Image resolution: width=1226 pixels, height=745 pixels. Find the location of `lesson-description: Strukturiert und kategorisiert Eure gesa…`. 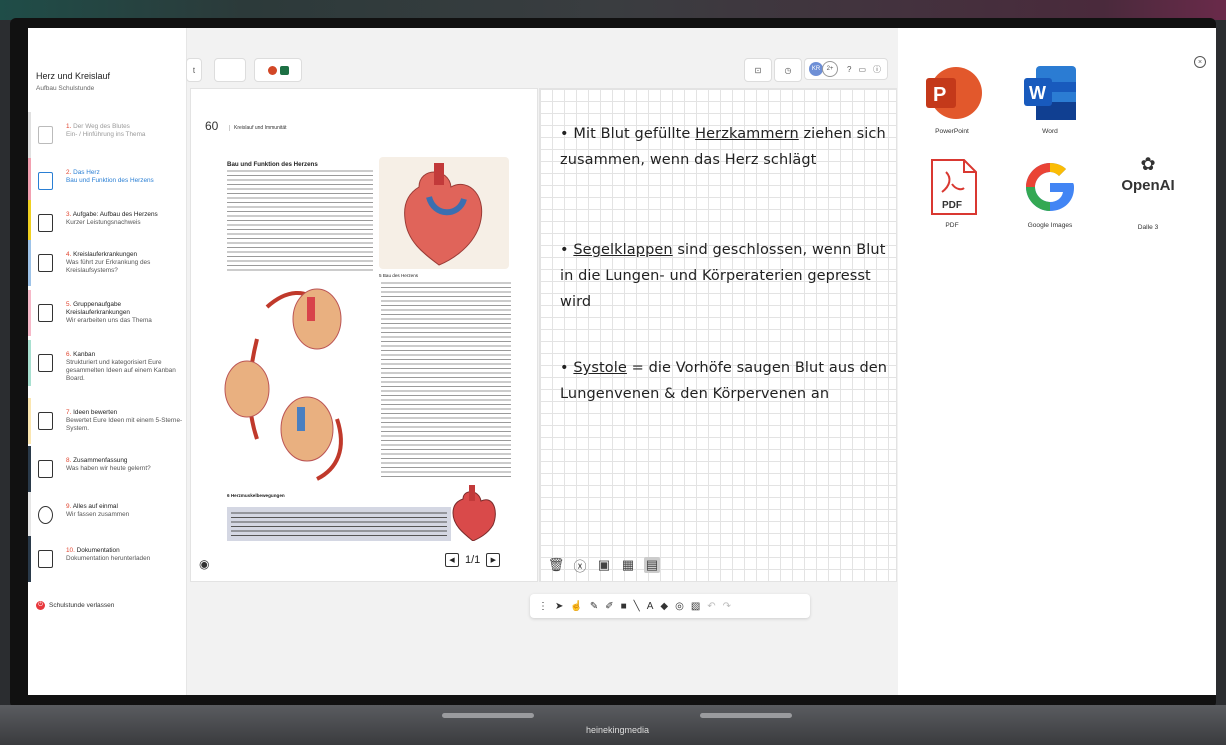

lesson-description: Strukturiert und kategorisiert Eure gesa… is located at coordinates (121, 370).